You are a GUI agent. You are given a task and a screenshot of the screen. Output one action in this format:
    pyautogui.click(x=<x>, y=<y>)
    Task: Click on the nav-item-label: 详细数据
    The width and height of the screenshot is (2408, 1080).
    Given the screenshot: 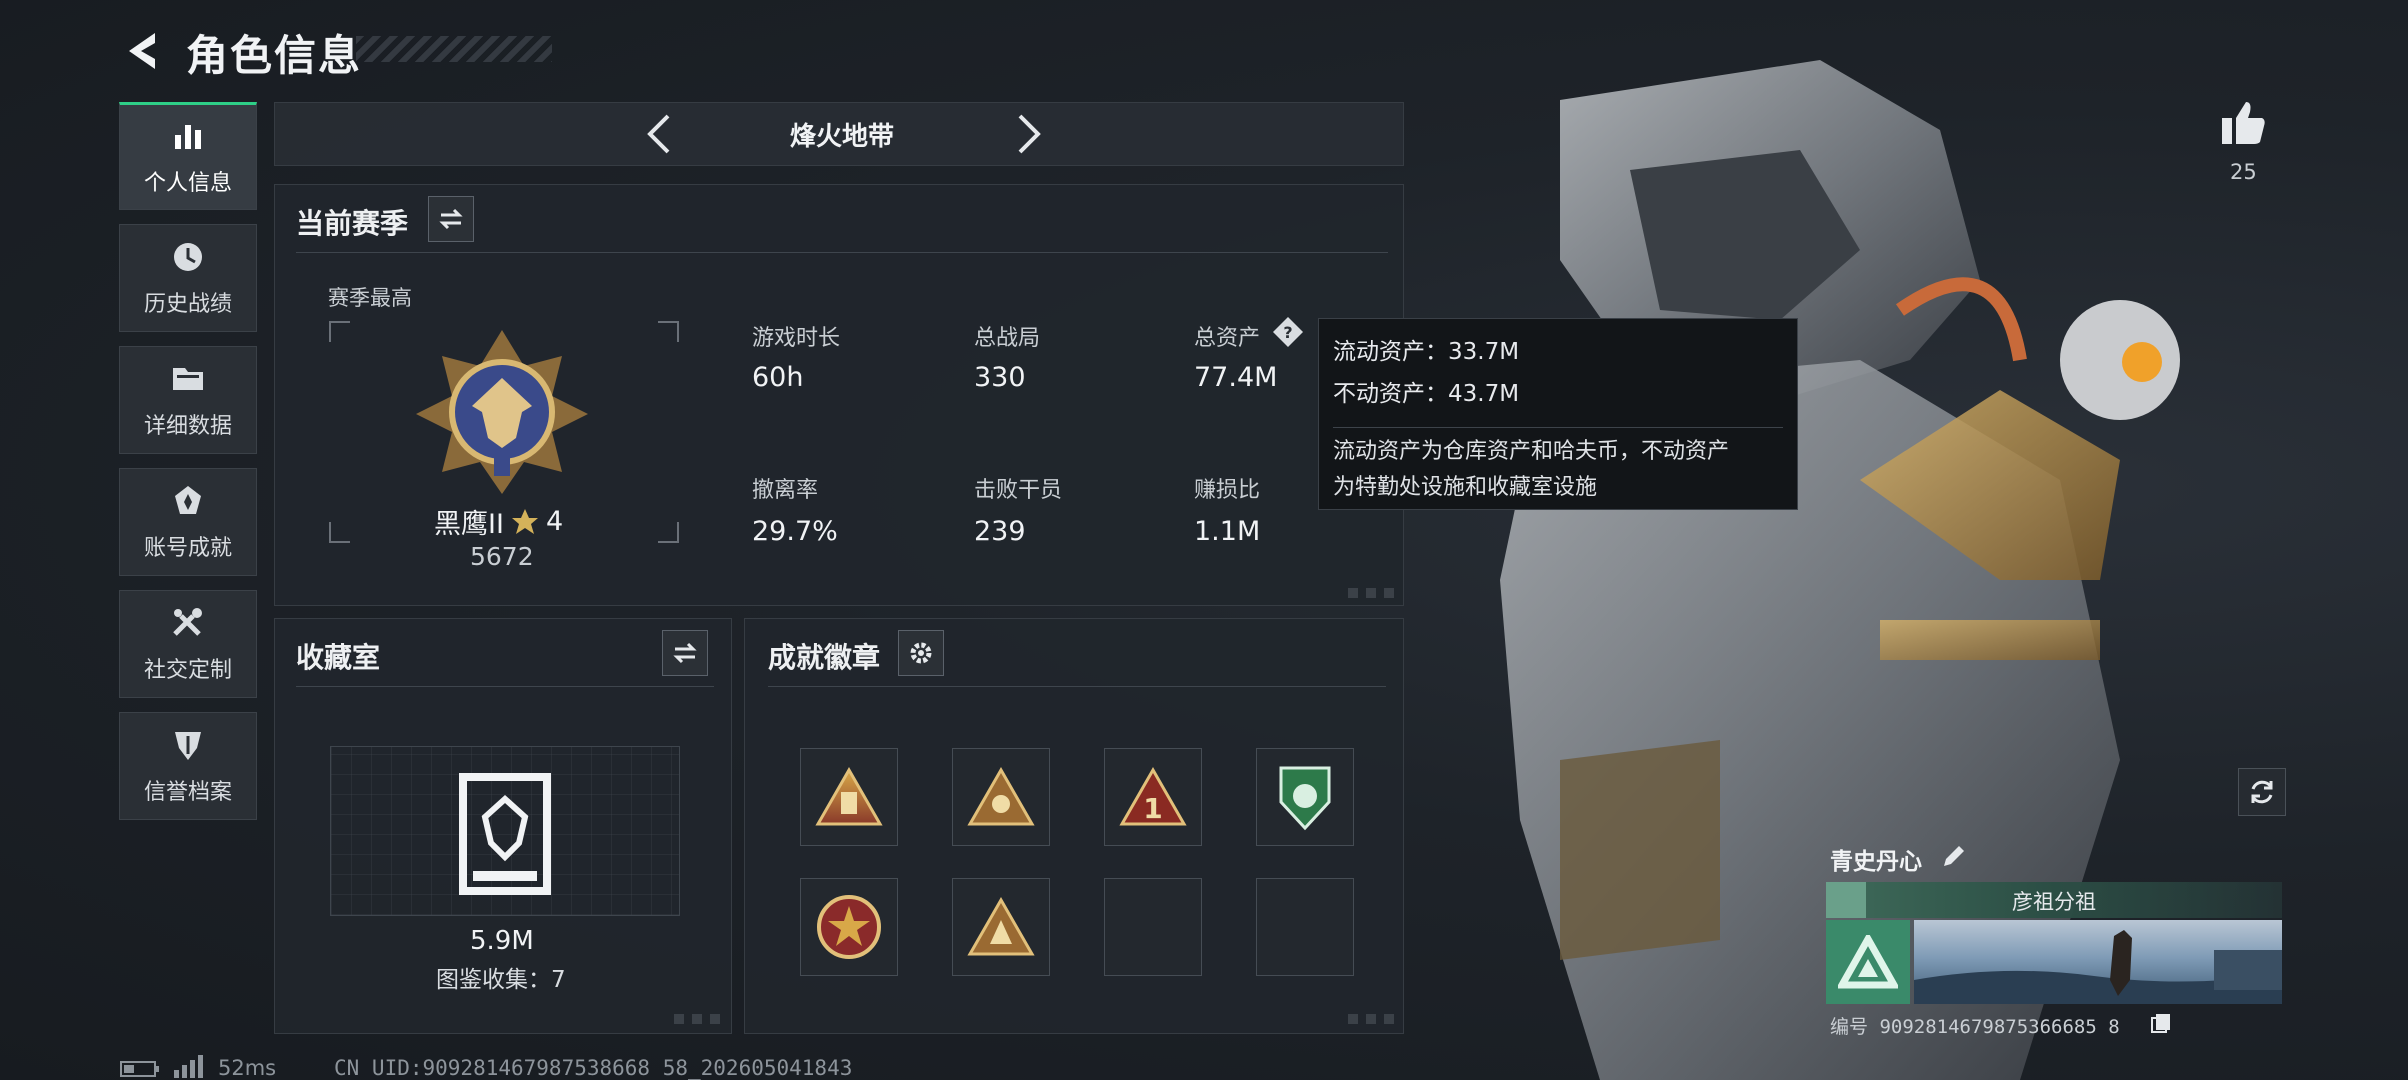 What is the action you would take?
    pyautogui.click(x=187, y=426)
    